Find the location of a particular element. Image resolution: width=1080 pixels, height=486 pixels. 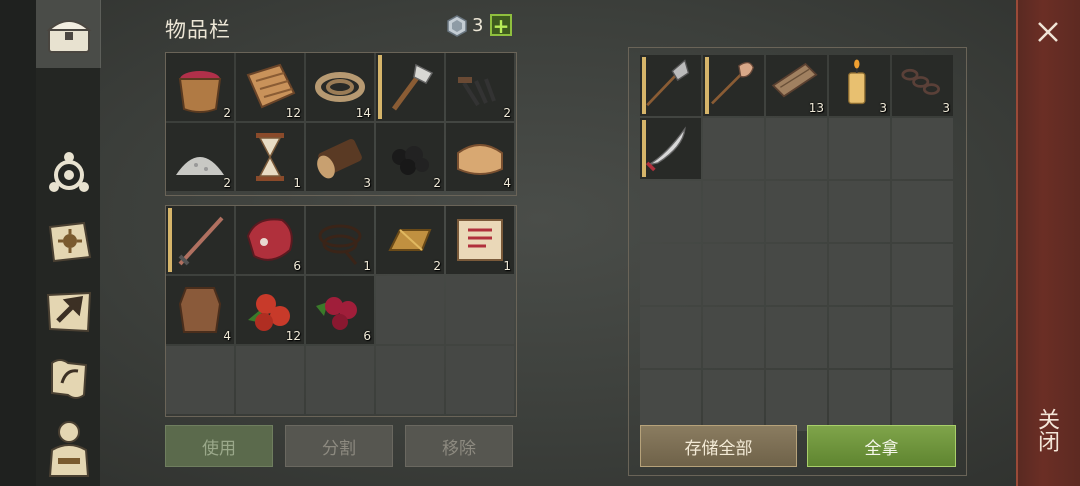

shovel-icon is located at coordinates (732, 83).